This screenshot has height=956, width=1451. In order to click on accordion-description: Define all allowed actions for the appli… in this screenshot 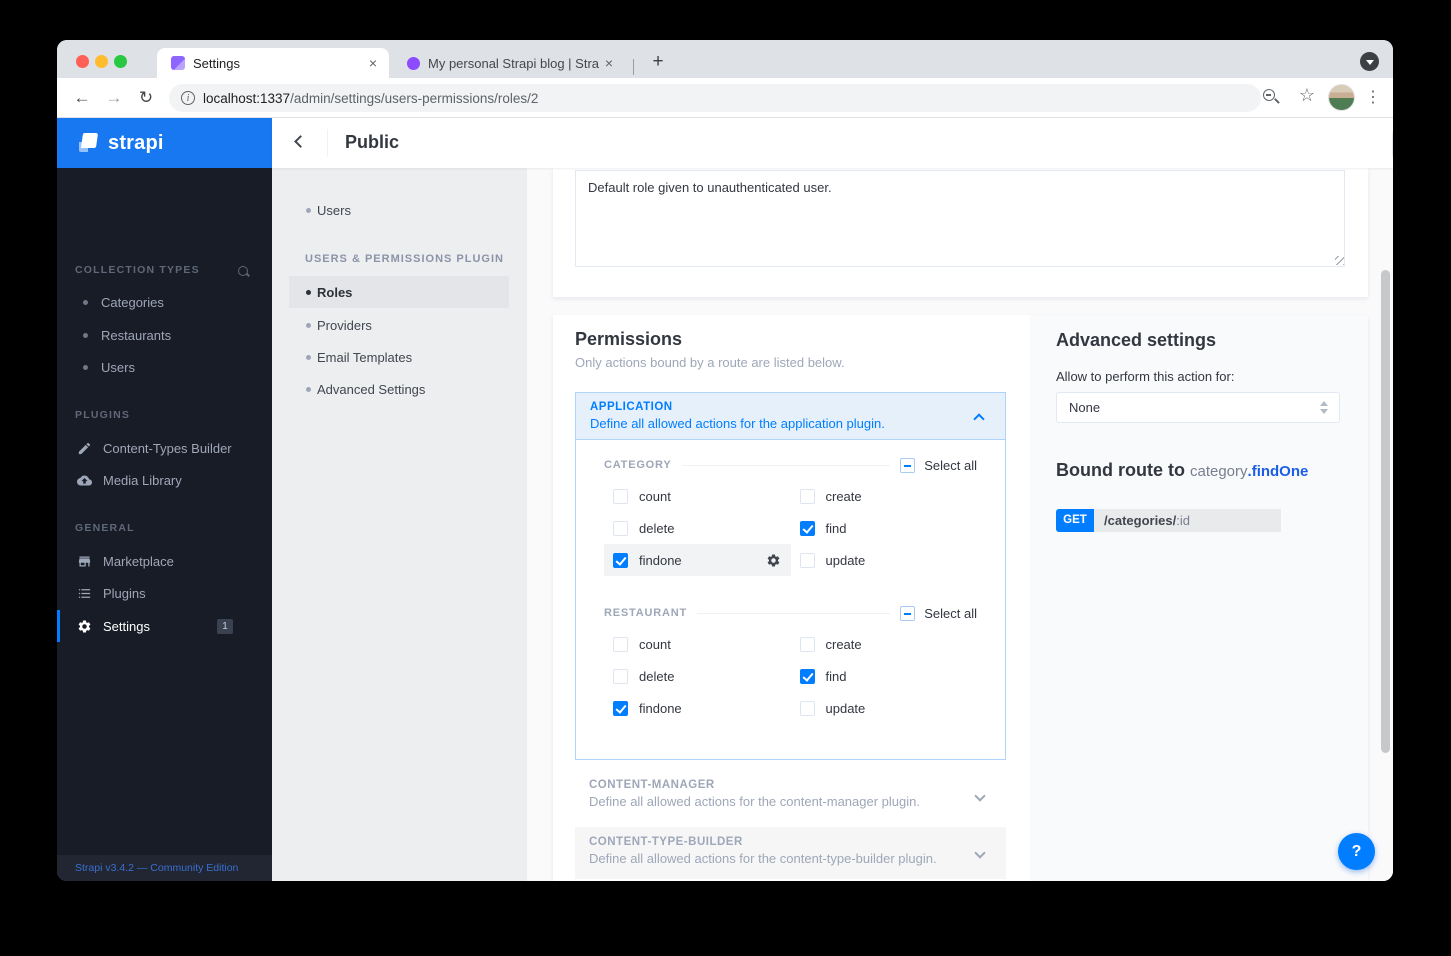, I will do `click(737, 423)`.